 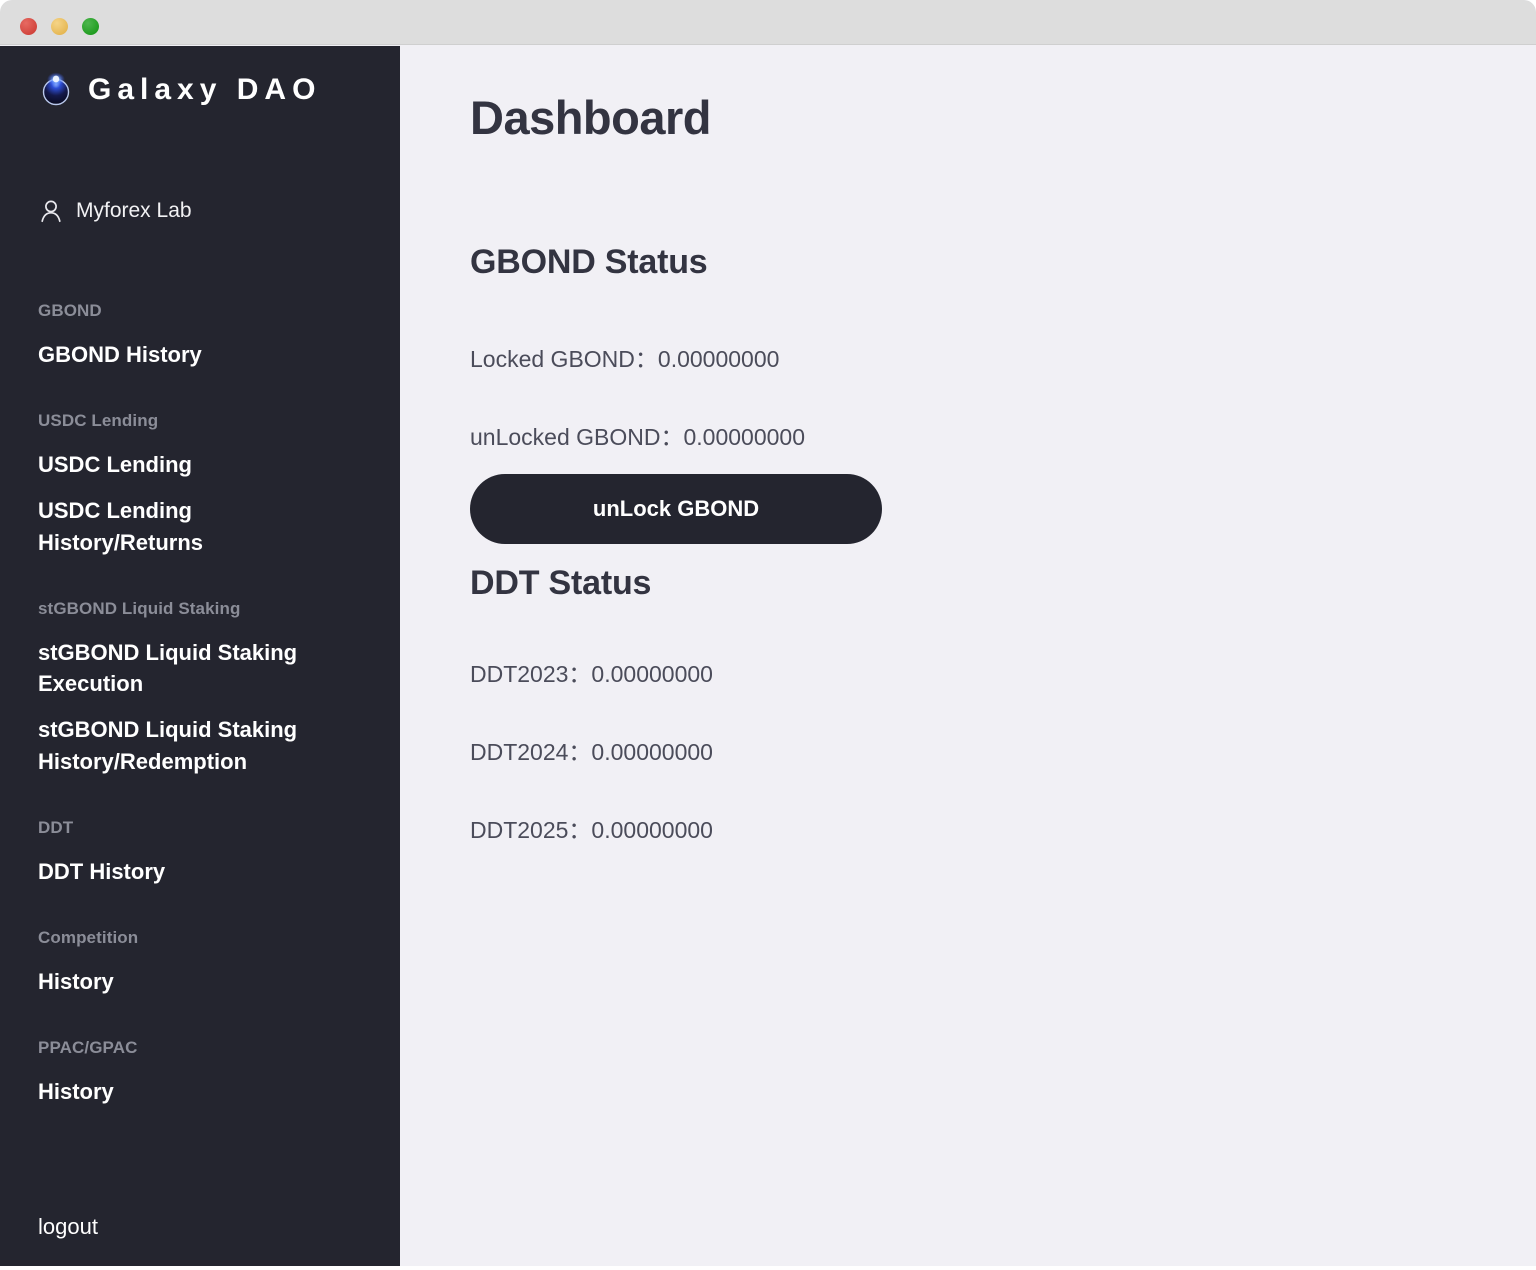 What do you see at coordinates (134, 210) in the screenshot?
I see `sidebar-user-name: Myforex Lab` at bounding box center [134, 210].